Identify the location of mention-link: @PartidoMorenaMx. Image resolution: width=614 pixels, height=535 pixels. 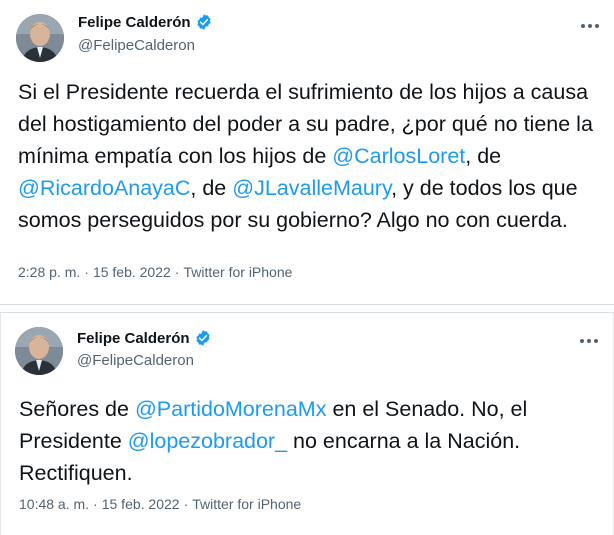
(231, 409).